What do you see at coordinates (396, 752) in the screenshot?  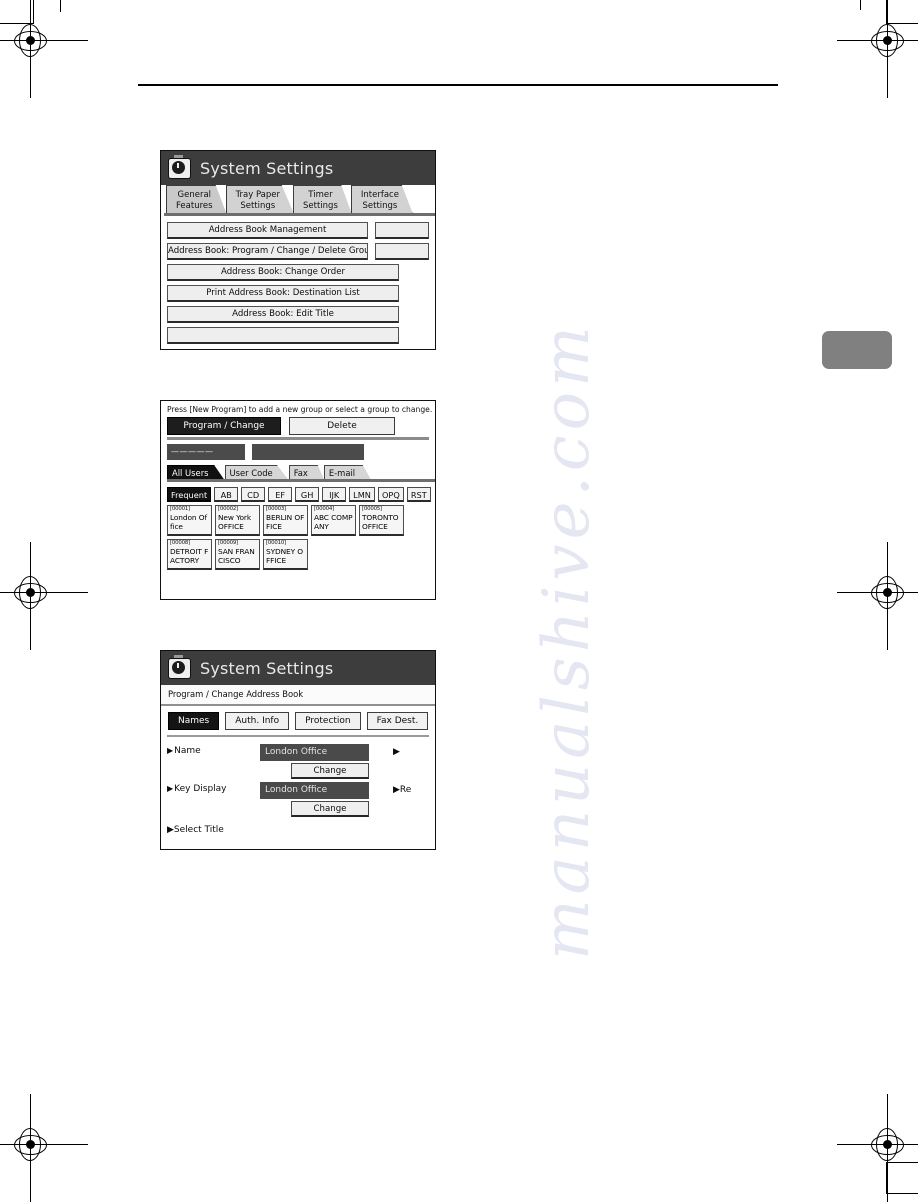 I see `right-fragment-name: ▶` at bounding box center [396, 752].